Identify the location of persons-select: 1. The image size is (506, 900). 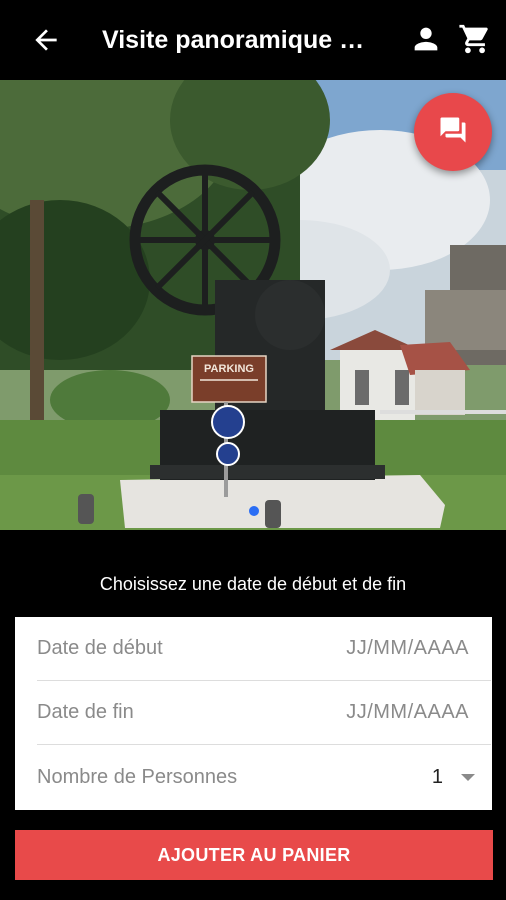
(461, 777).